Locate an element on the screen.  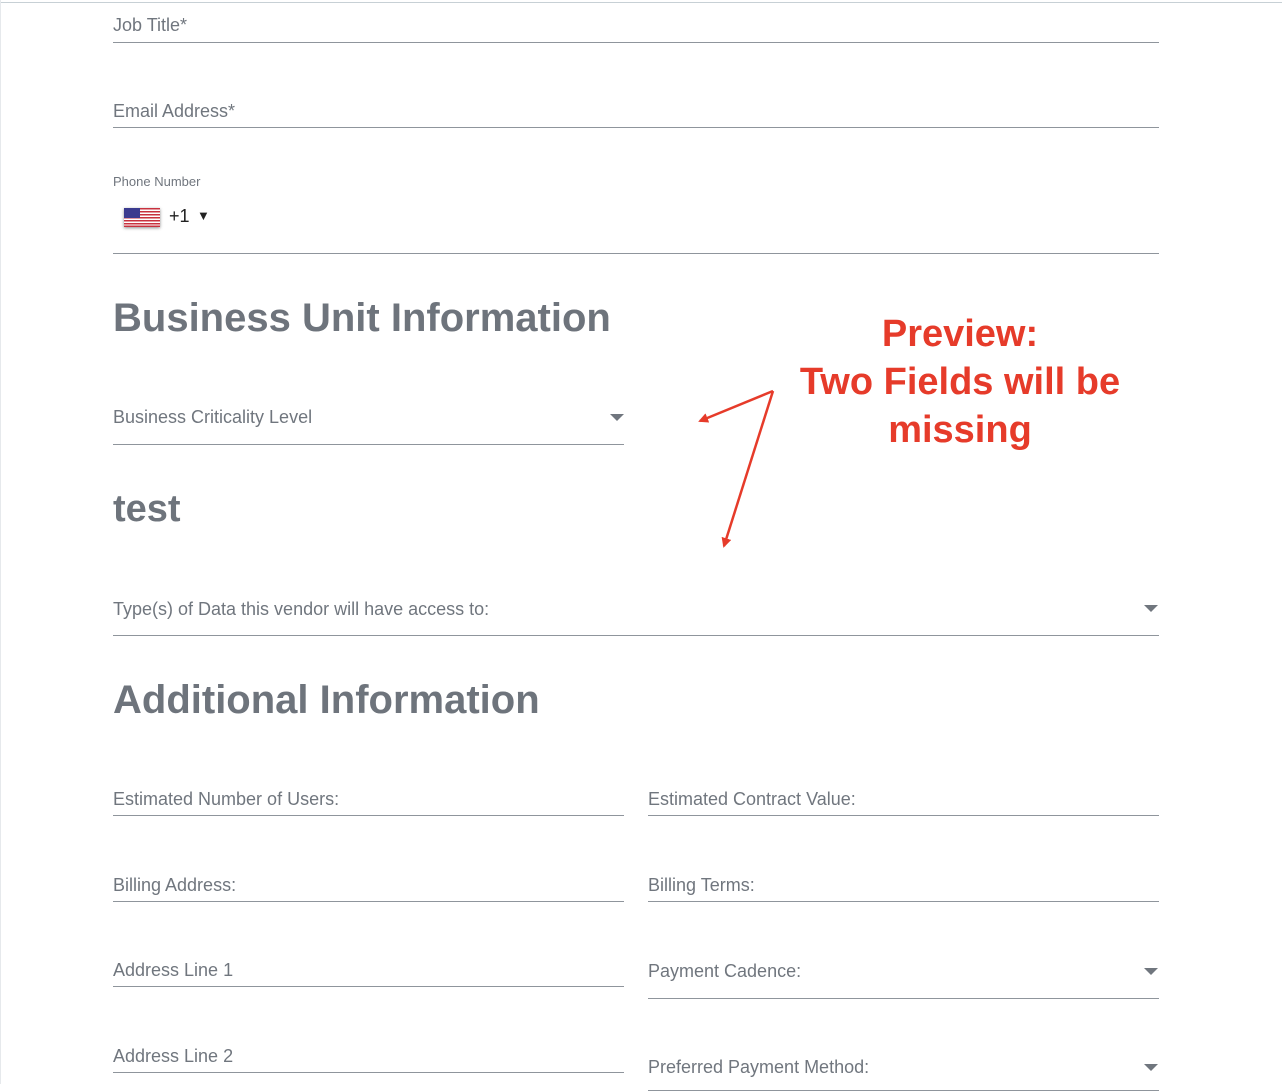
annotation-arrows is located at coordinates (736, 468).